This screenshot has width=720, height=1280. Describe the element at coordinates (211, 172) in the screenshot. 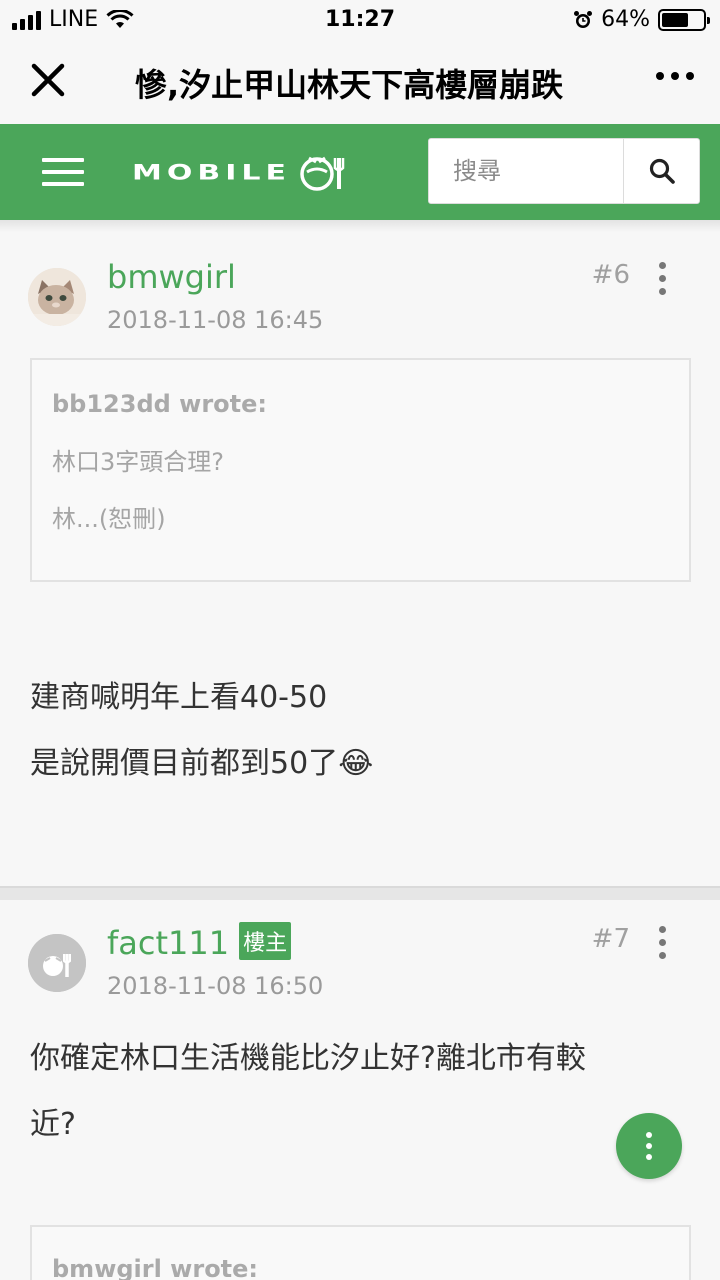

I see `logo-text: MOBILE` at that location.